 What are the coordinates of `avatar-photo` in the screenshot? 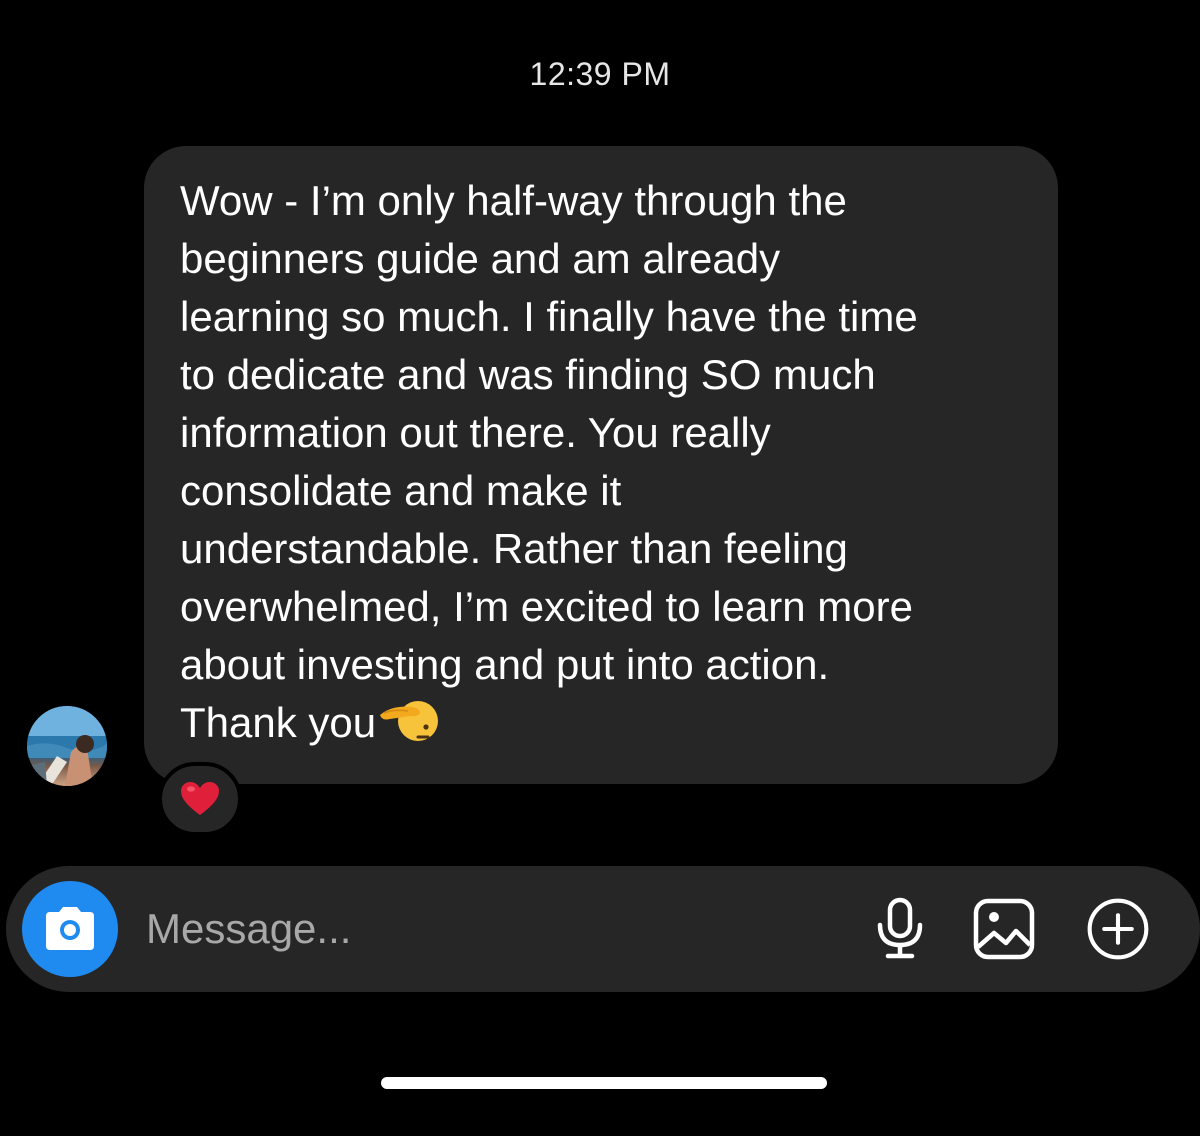 It's located at (67, 746).